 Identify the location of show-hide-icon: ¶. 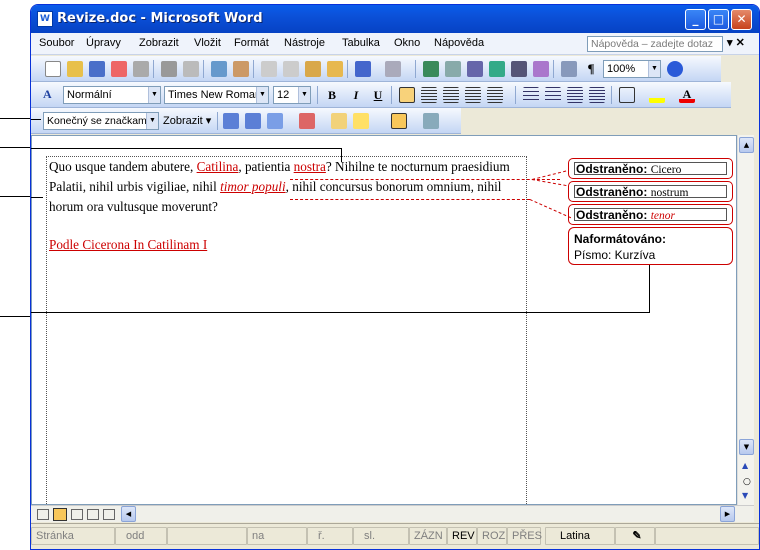
(591, 69).